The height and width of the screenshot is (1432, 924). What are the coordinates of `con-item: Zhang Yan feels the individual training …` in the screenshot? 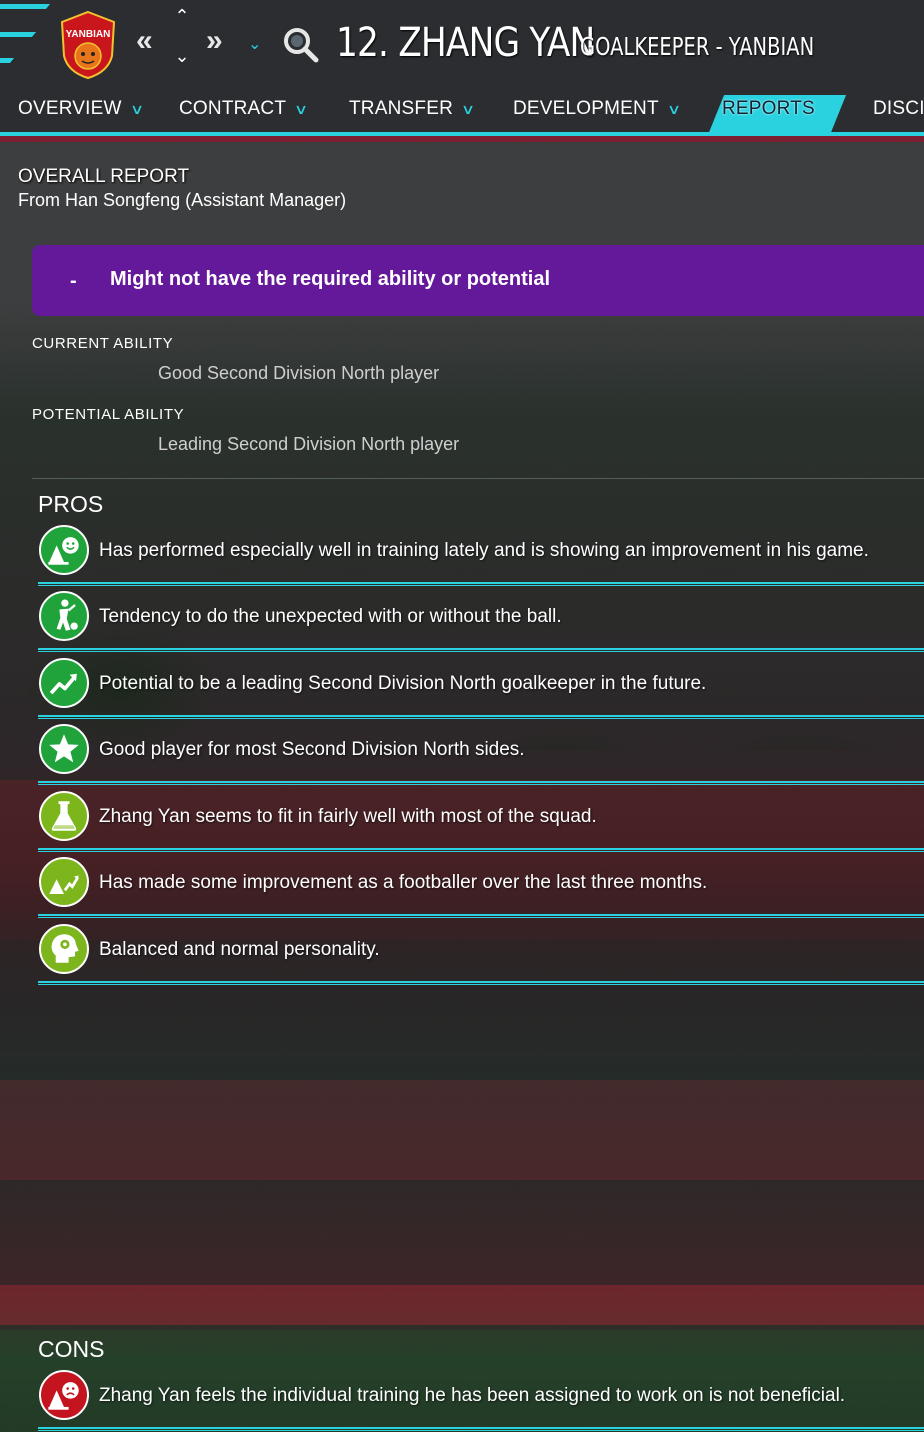 It's located at (481, 1398).